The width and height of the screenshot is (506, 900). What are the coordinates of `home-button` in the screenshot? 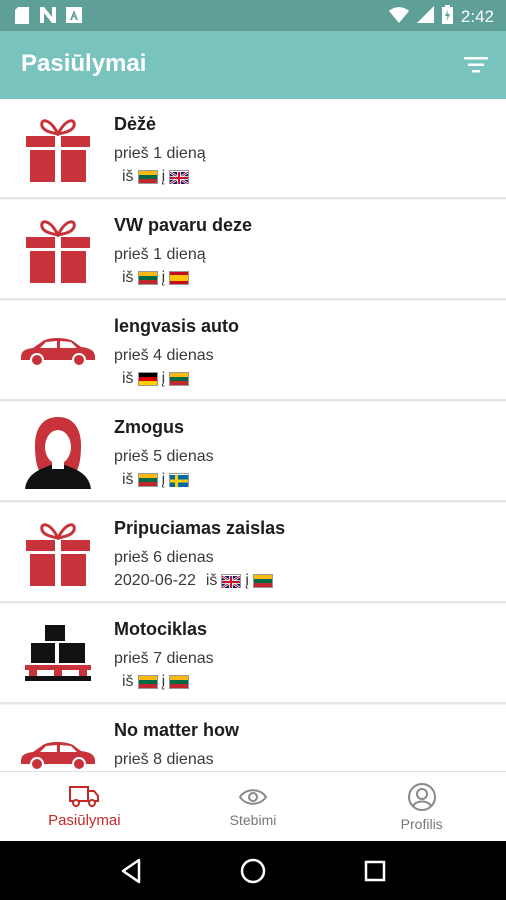 It's located at (253, 871).